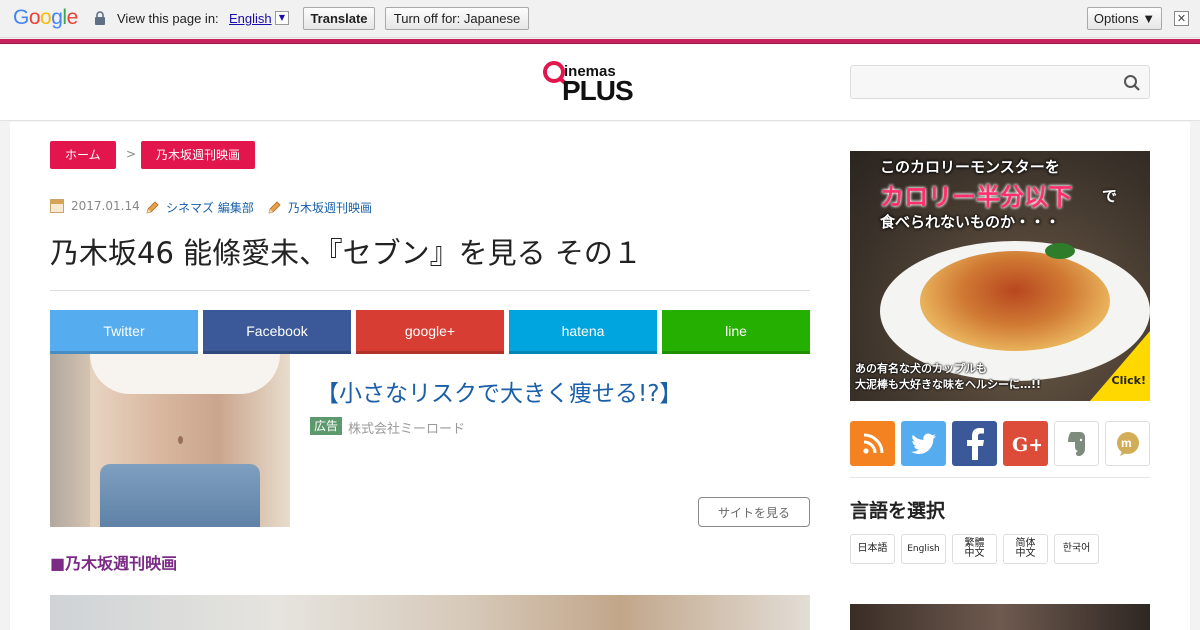 The image size is (1200, 630). Describe the element at coordinates (872, 549) in the screenshot. I see `lang-japanese-button: 日本語` at that location.